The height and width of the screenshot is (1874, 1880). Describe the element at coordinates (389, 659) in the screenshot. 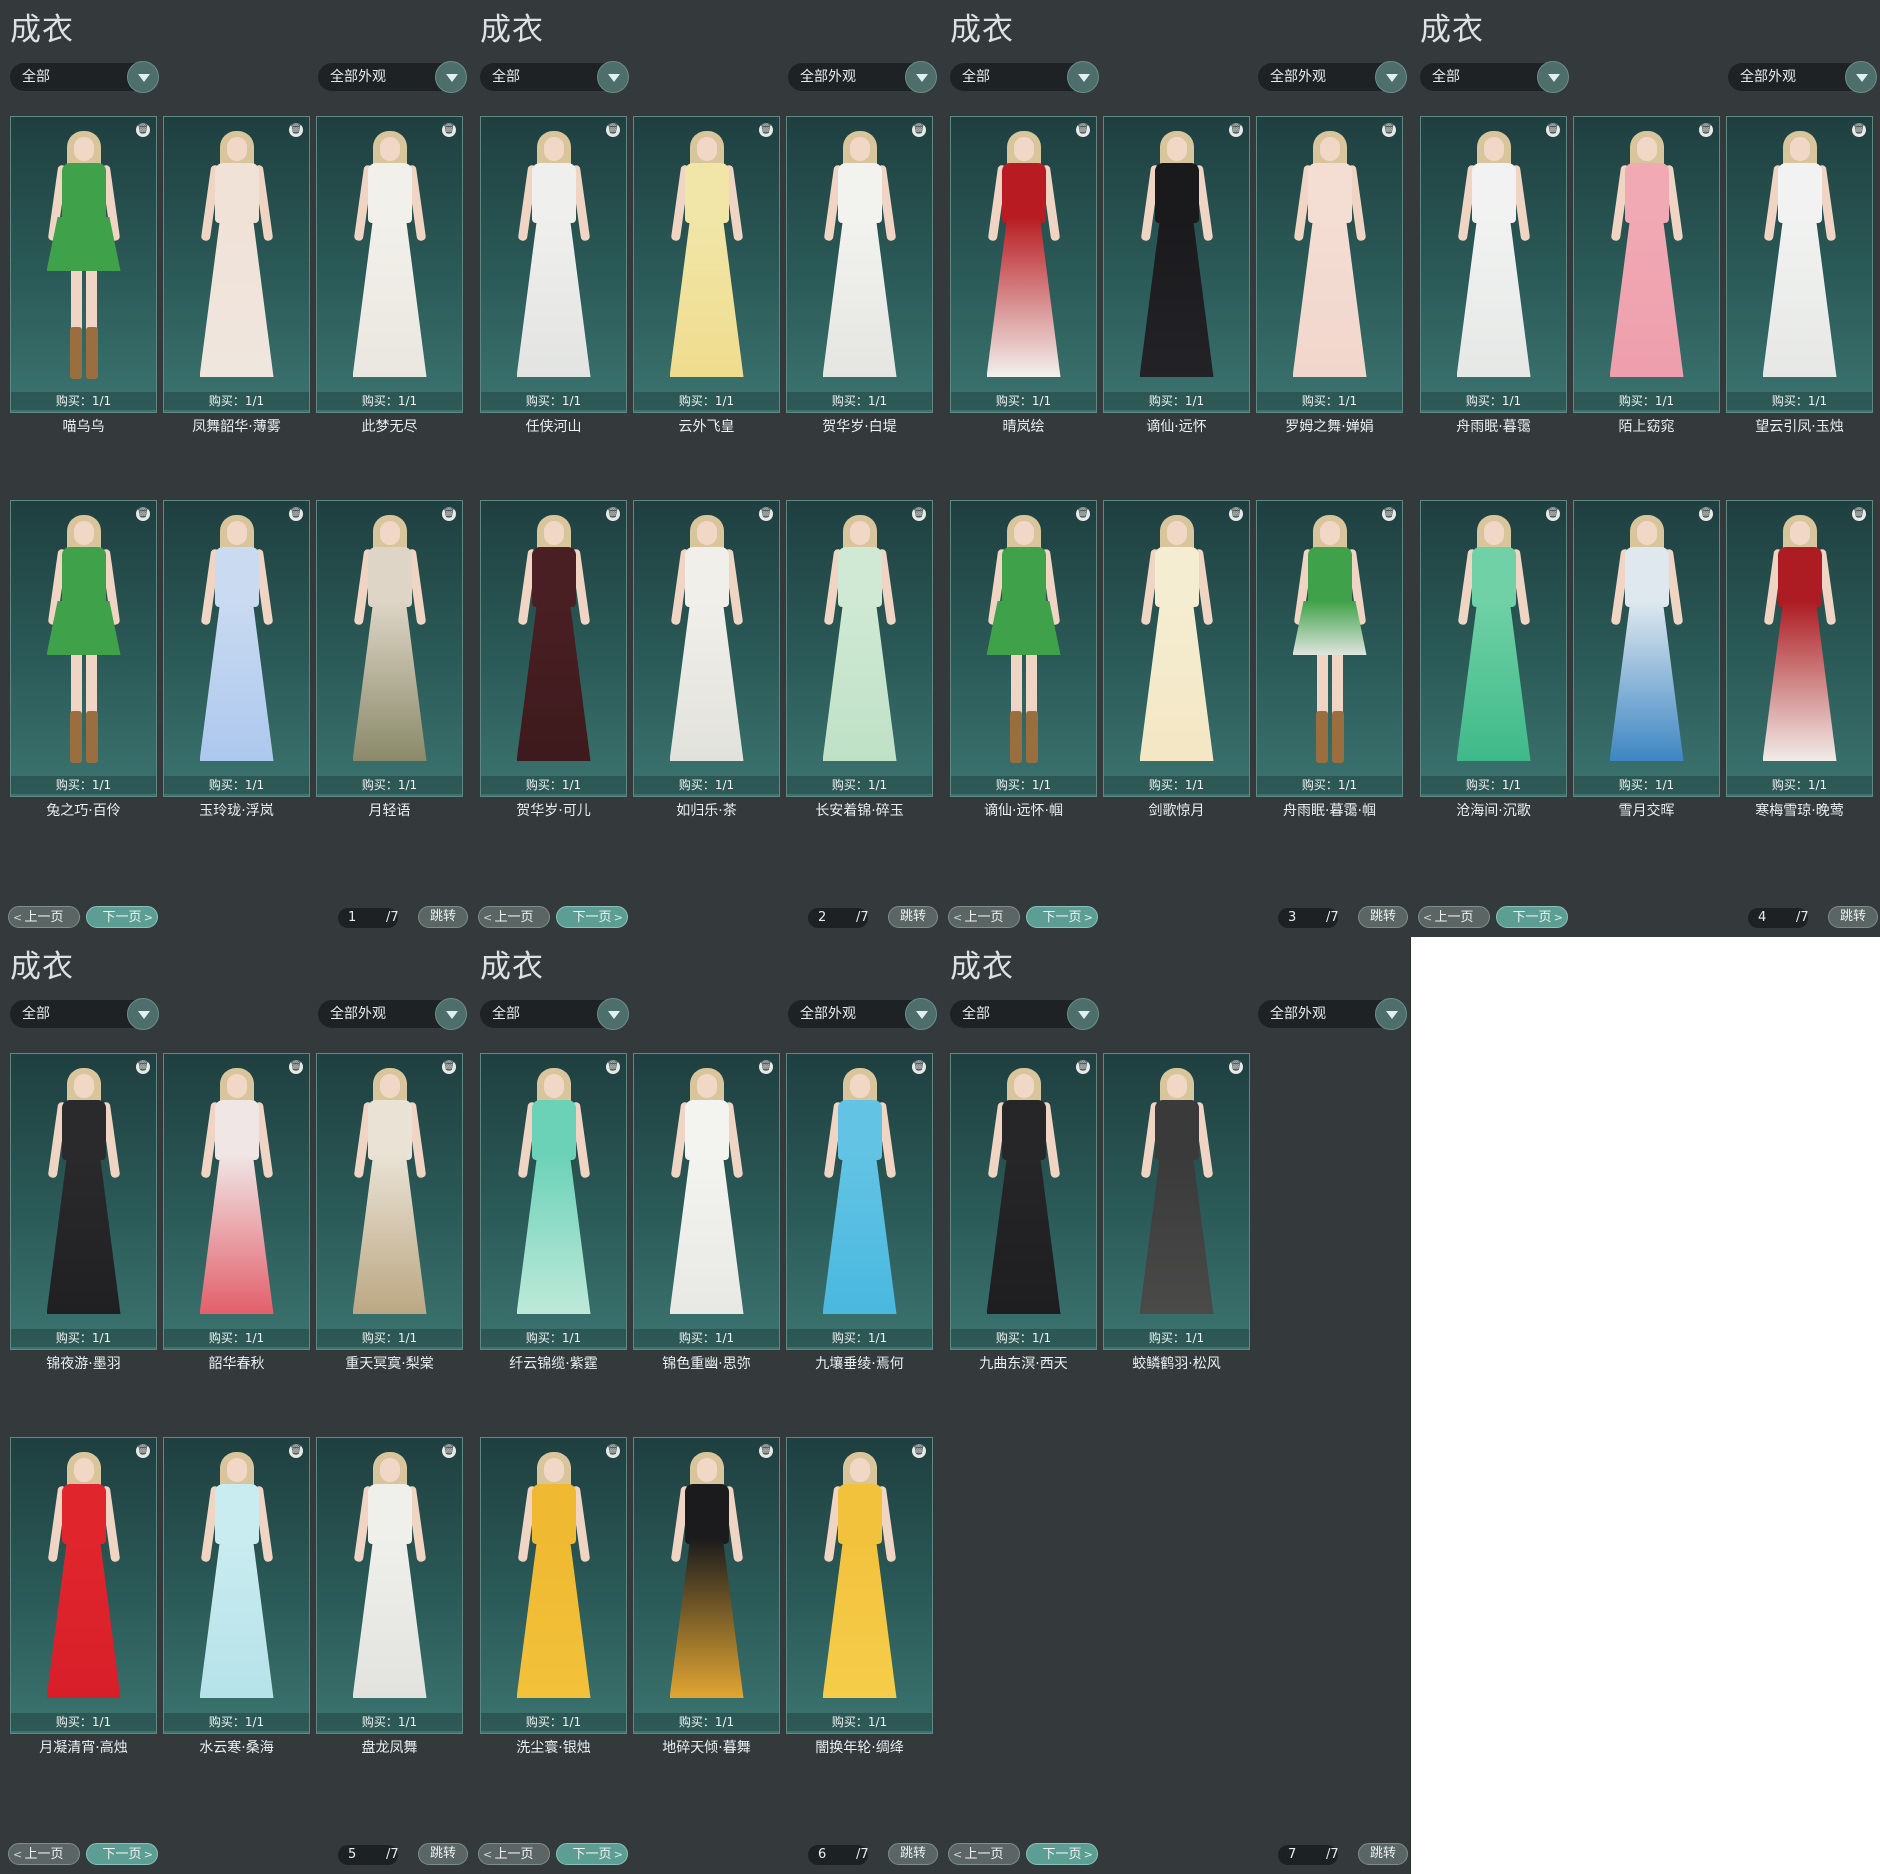

I see `outfit-card: 🗑 购买：1/1 月轻语` at that location.